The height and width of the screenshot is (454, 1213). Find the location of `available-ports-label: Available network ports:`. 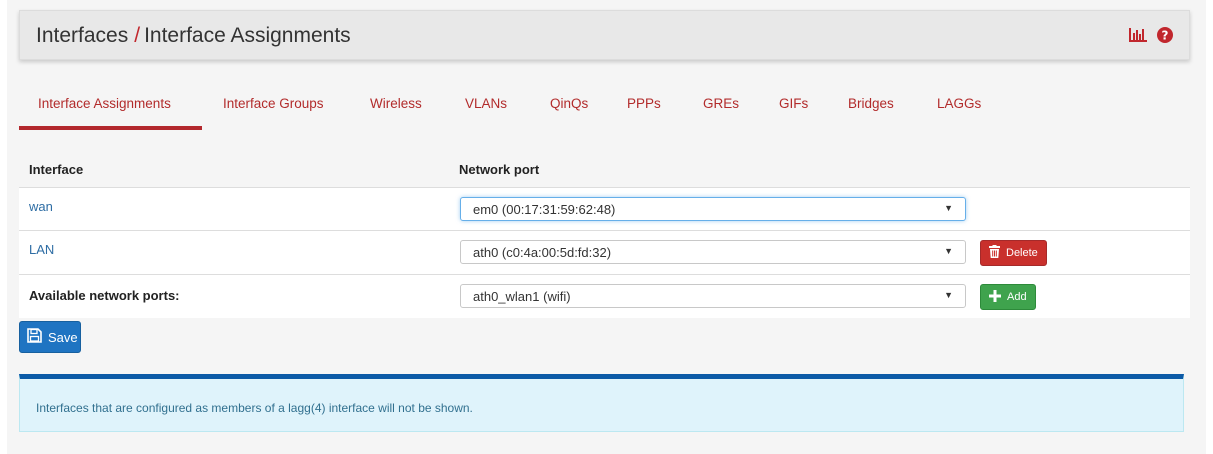

available-ports-label: Available network ports: is located at coordinates (104, 295).